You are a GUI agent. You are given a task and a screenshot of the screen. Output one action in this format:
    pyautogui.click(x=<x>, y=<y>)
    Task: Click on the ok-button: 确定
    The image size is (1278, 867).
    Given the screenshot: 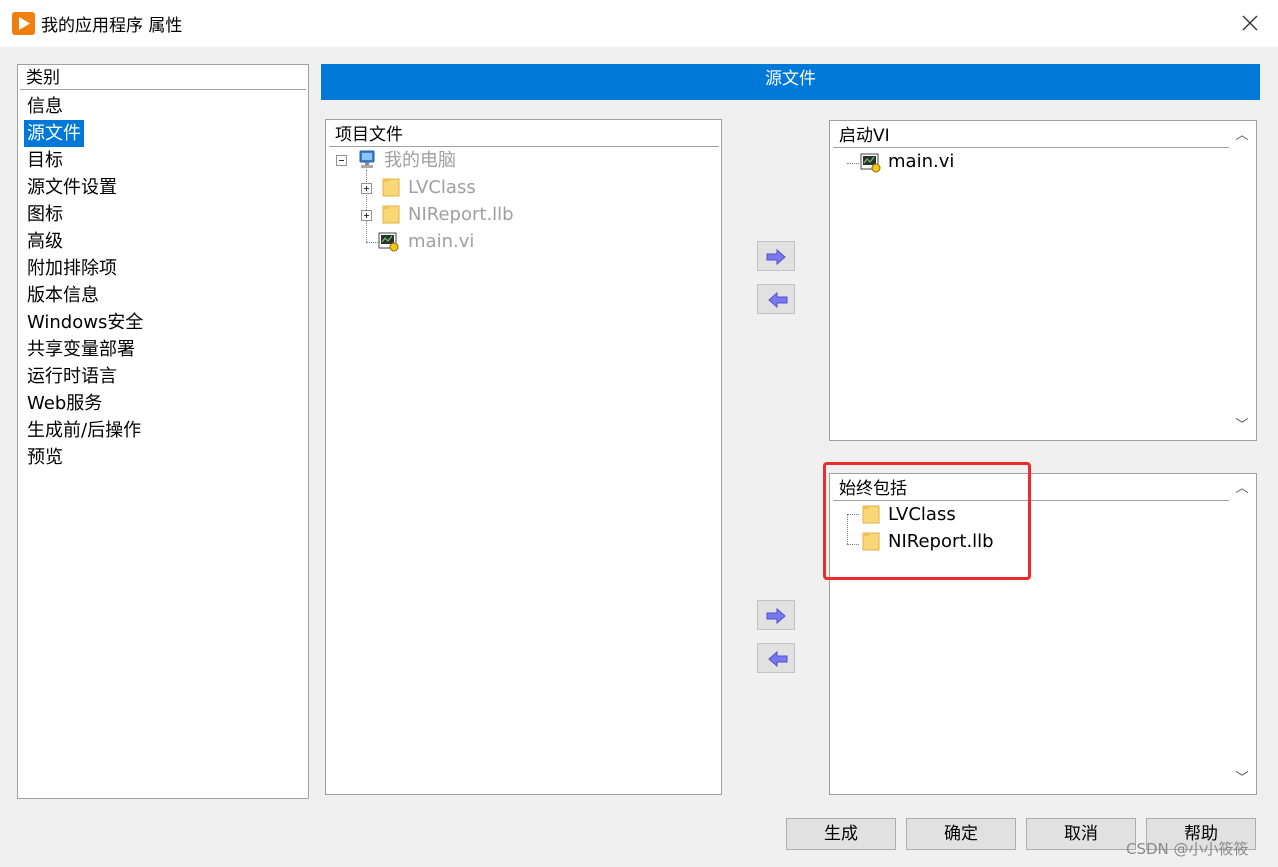 What is the action you would take?
    pyautogui.click(x=961, y=834)
    